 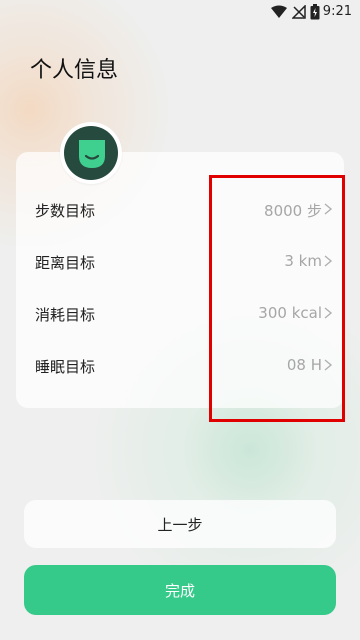 I want to click on status-time: 9:21, so click(x=337, y=11).